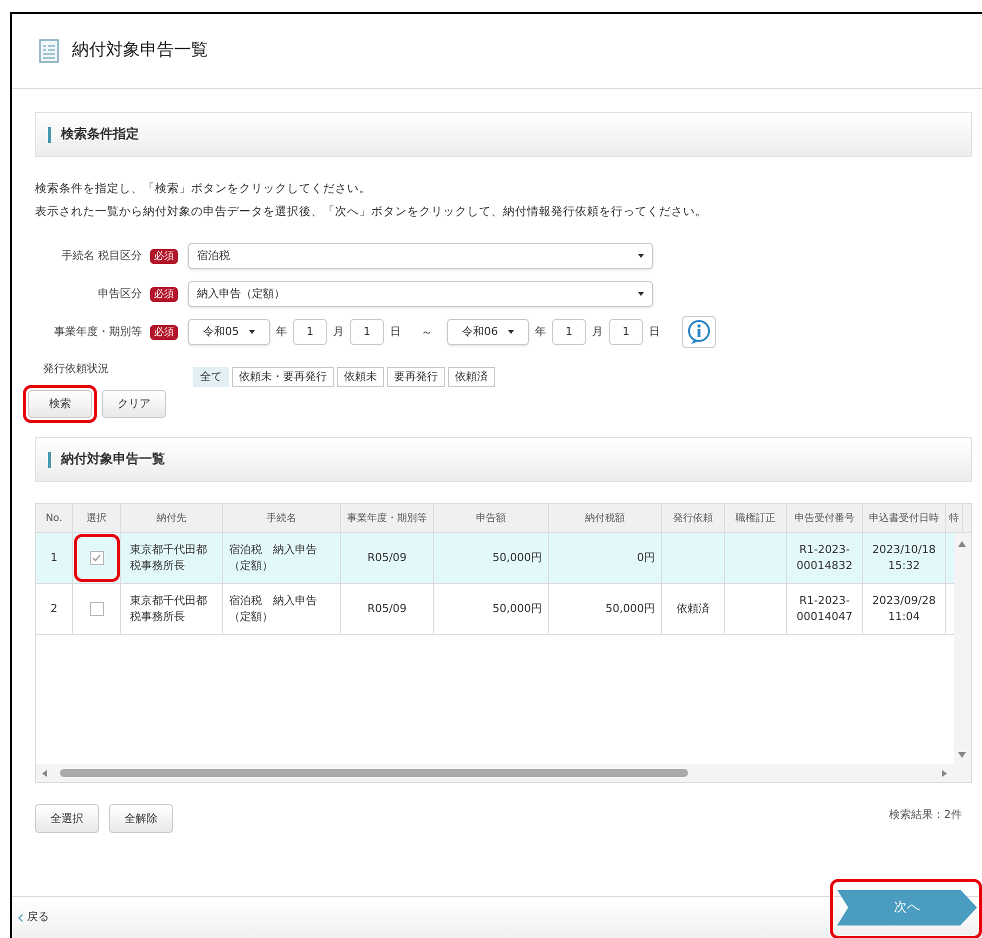 Image resolution: width=982 pixels, height=938 pixels. I want to click on column-header: 納付税額, so click(605, 518).